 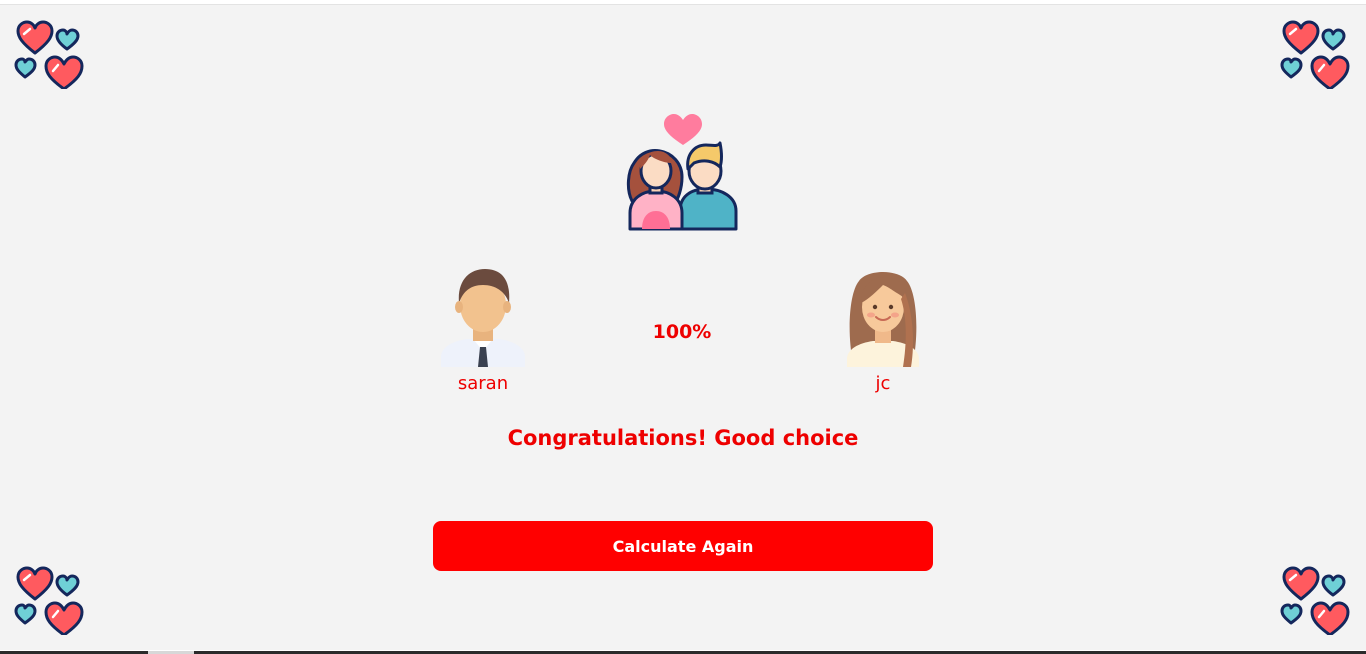 I want to click on female-avatar-icon, so click(x=883, y=319).